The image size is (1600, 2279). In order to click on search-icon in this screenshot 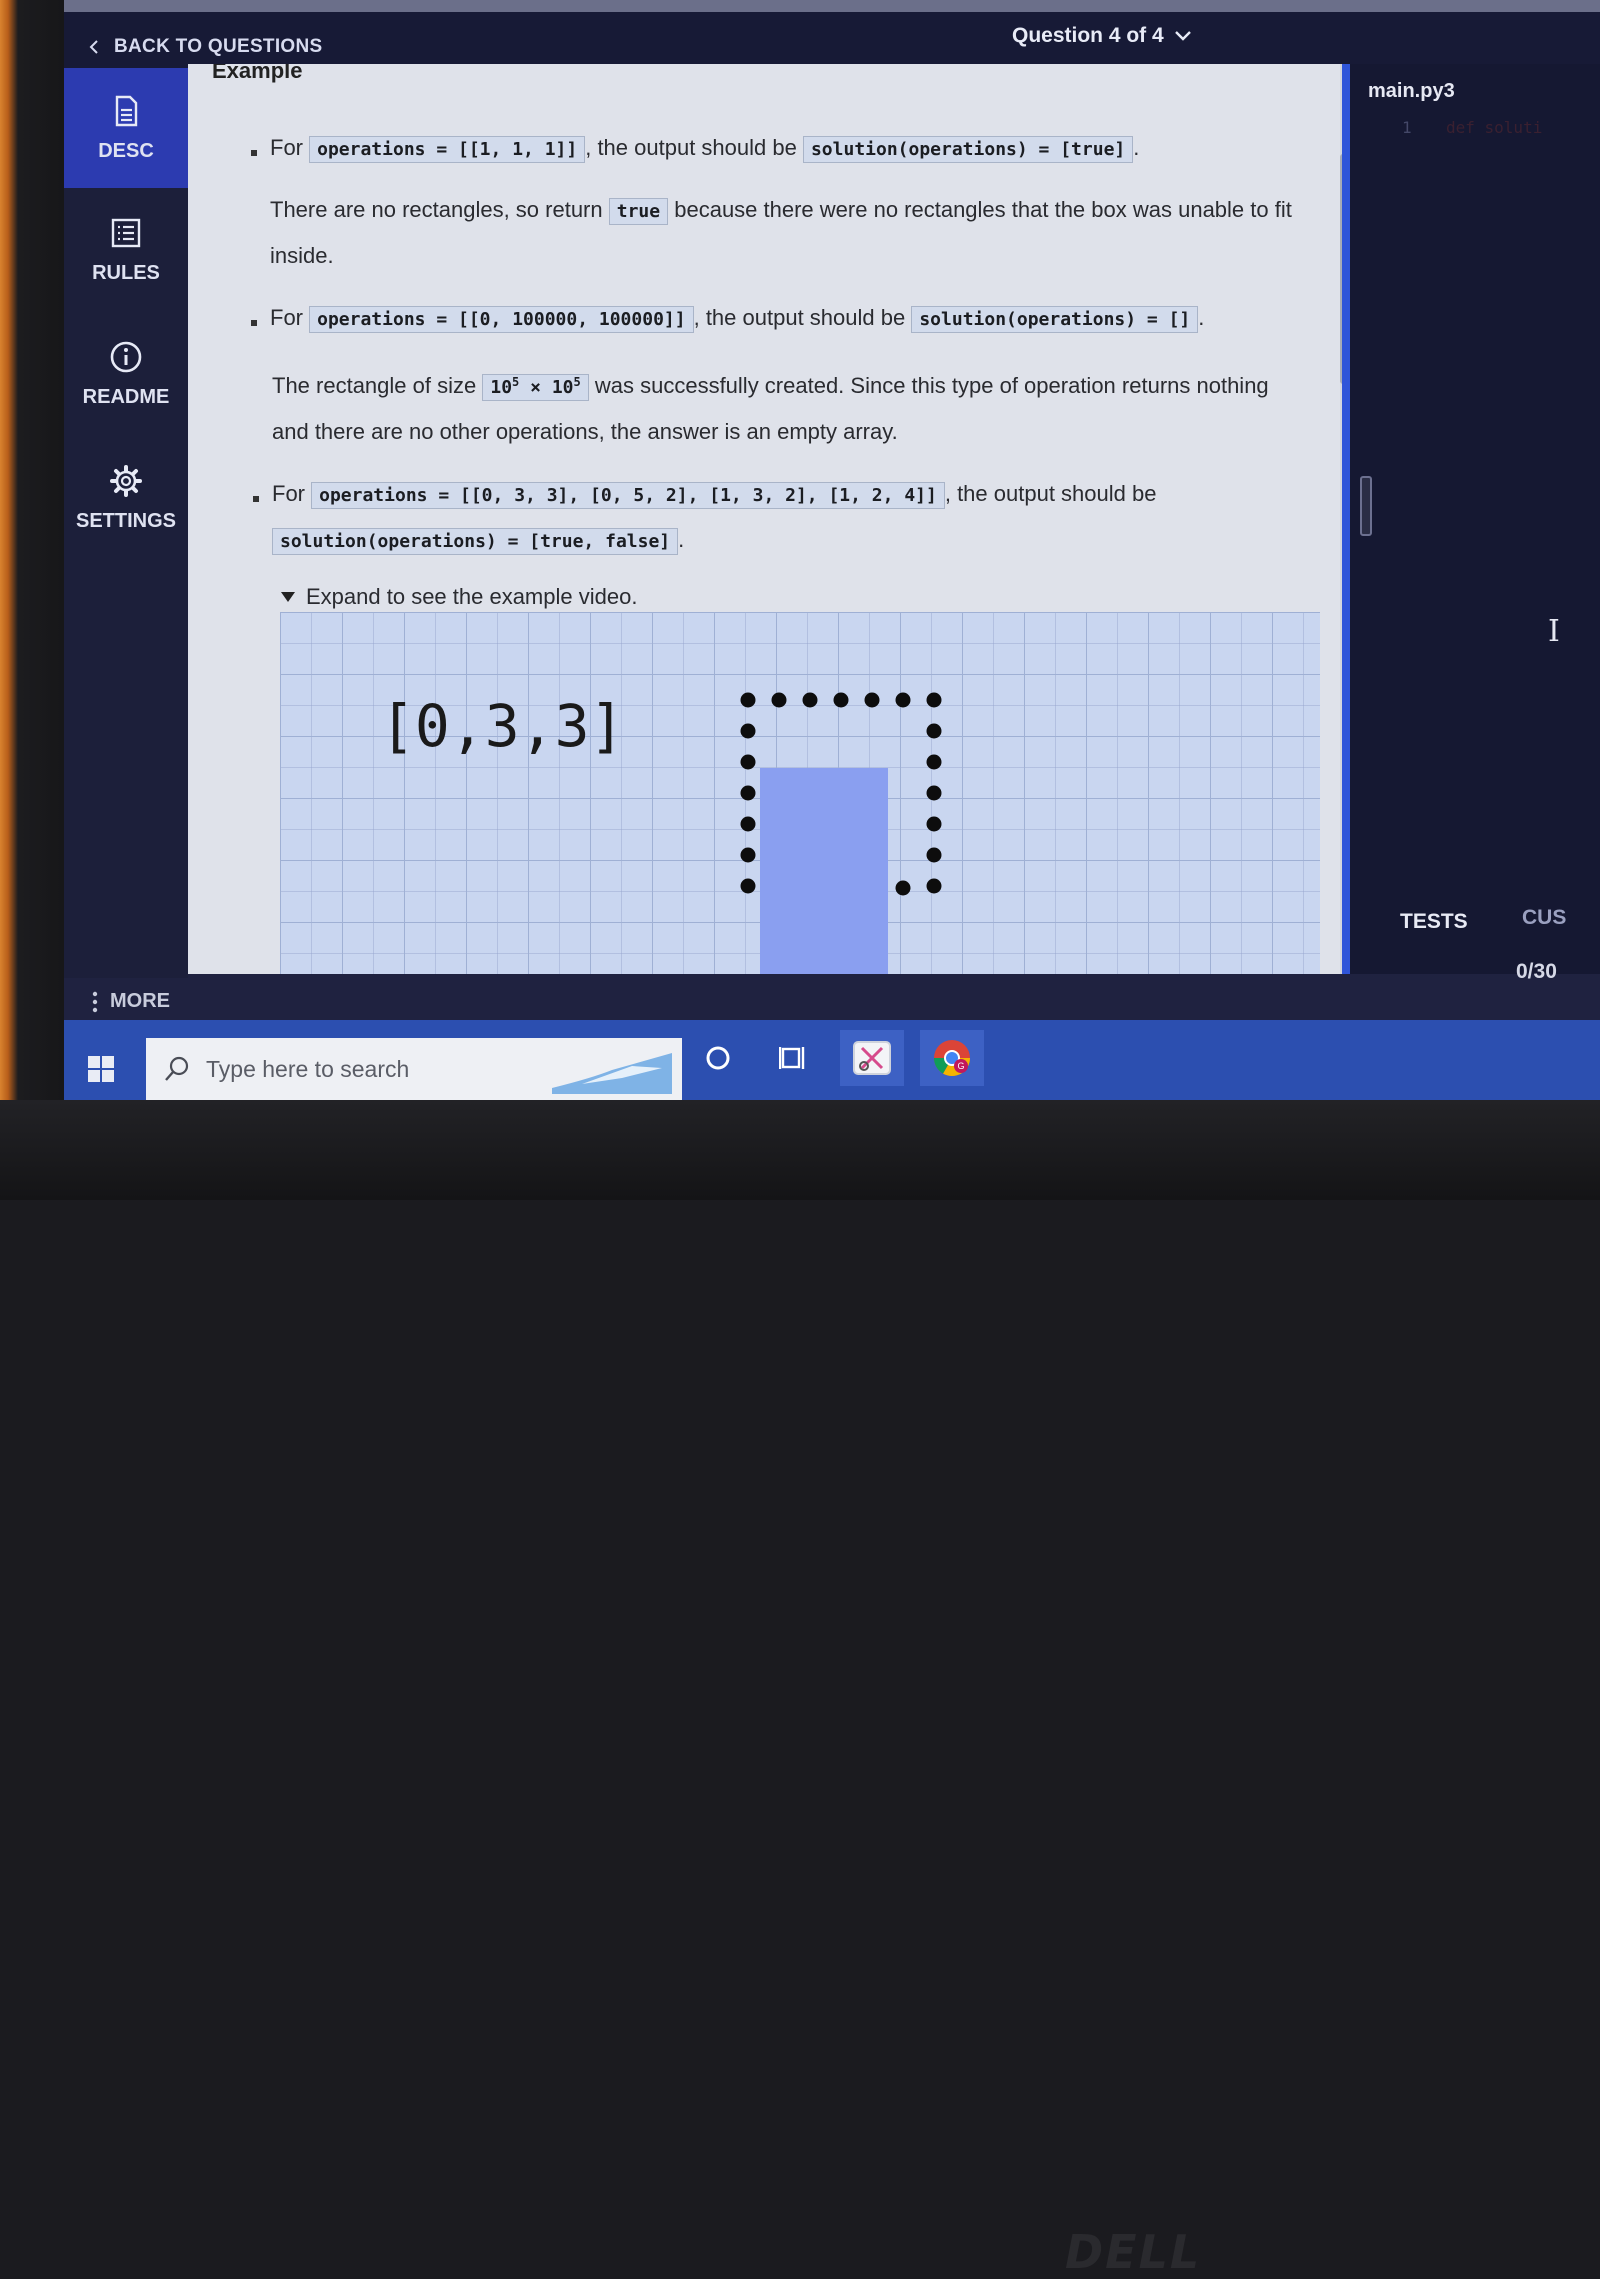, I will do `click(177, 1068)`.